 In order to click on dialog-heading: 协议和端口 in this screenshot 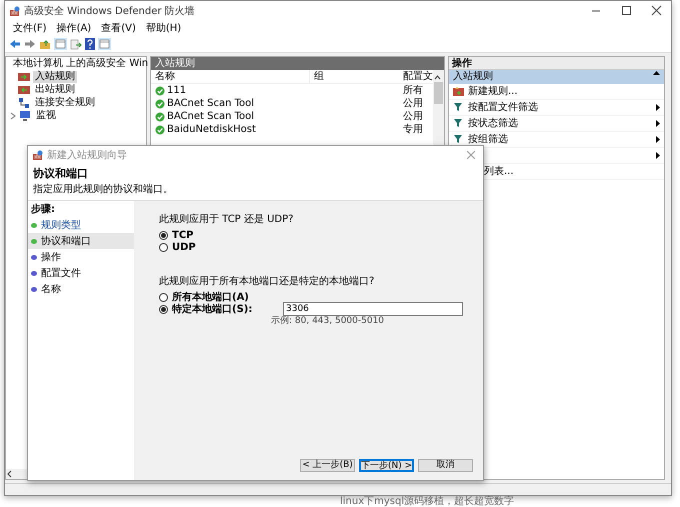, I will do `click(61, 174)`.